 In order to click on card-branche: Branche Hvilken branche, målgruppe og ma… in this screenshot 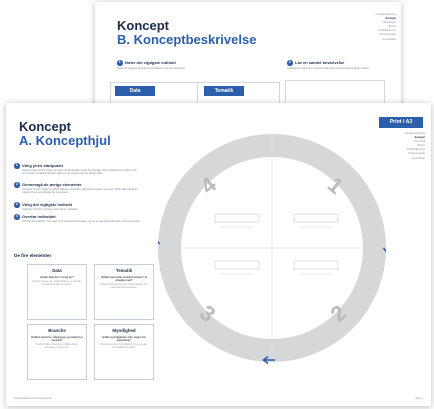, I will do `click(57, 352)`.